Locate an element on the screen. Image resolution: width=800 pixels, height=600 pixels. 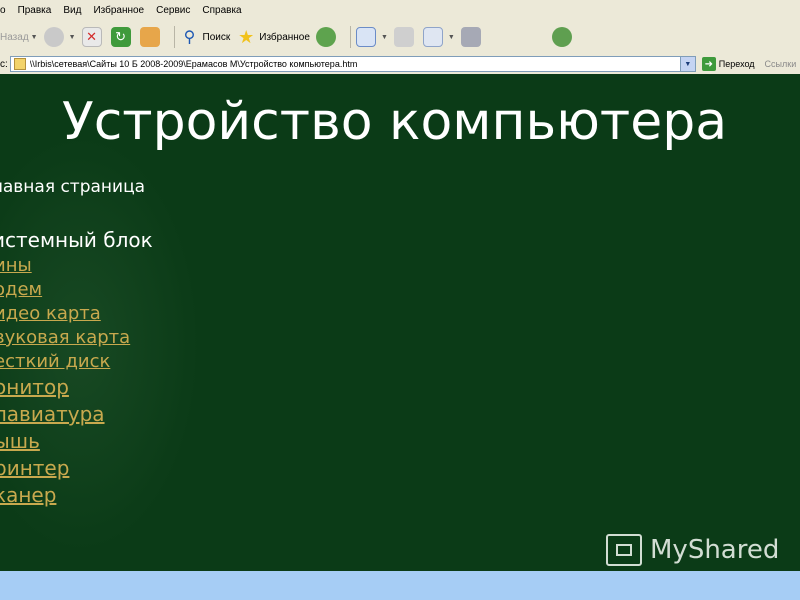
address-label: с: is located at coordinates (4, 64).